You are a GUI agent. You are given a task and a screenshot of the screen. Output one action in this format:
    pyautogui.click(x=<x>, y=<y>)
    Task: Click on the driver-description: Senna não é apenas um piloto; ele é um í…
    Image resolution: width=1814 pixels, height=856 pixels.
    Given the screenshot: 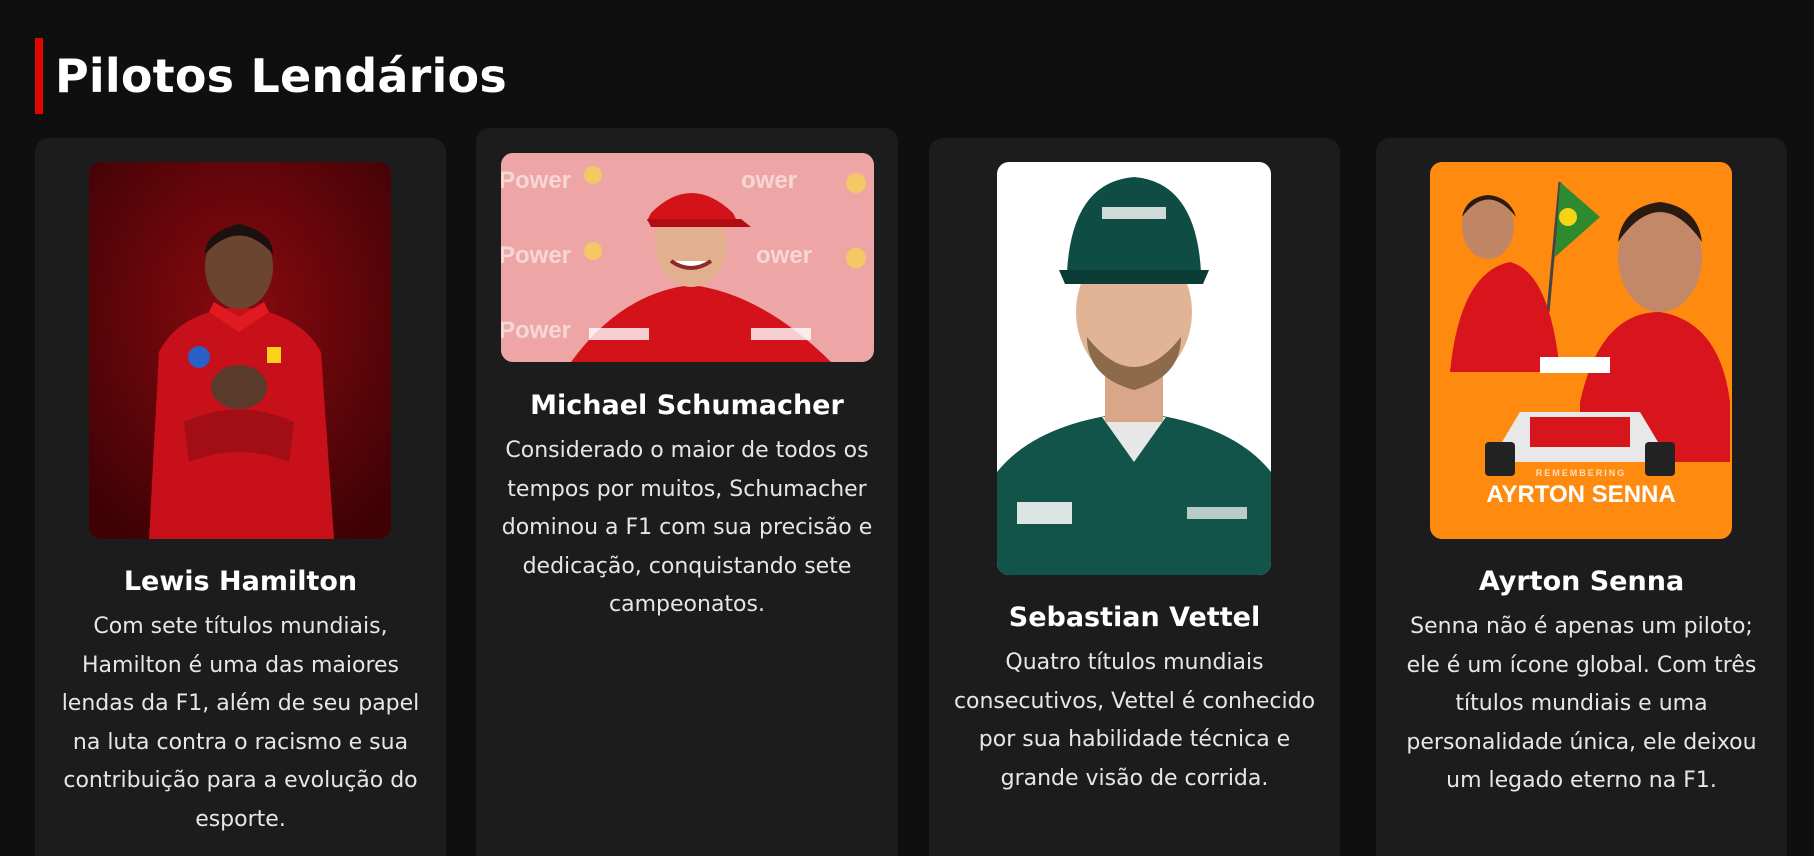 What is the action you would take?
    pyautogui.click(x=1581, y=703)
    